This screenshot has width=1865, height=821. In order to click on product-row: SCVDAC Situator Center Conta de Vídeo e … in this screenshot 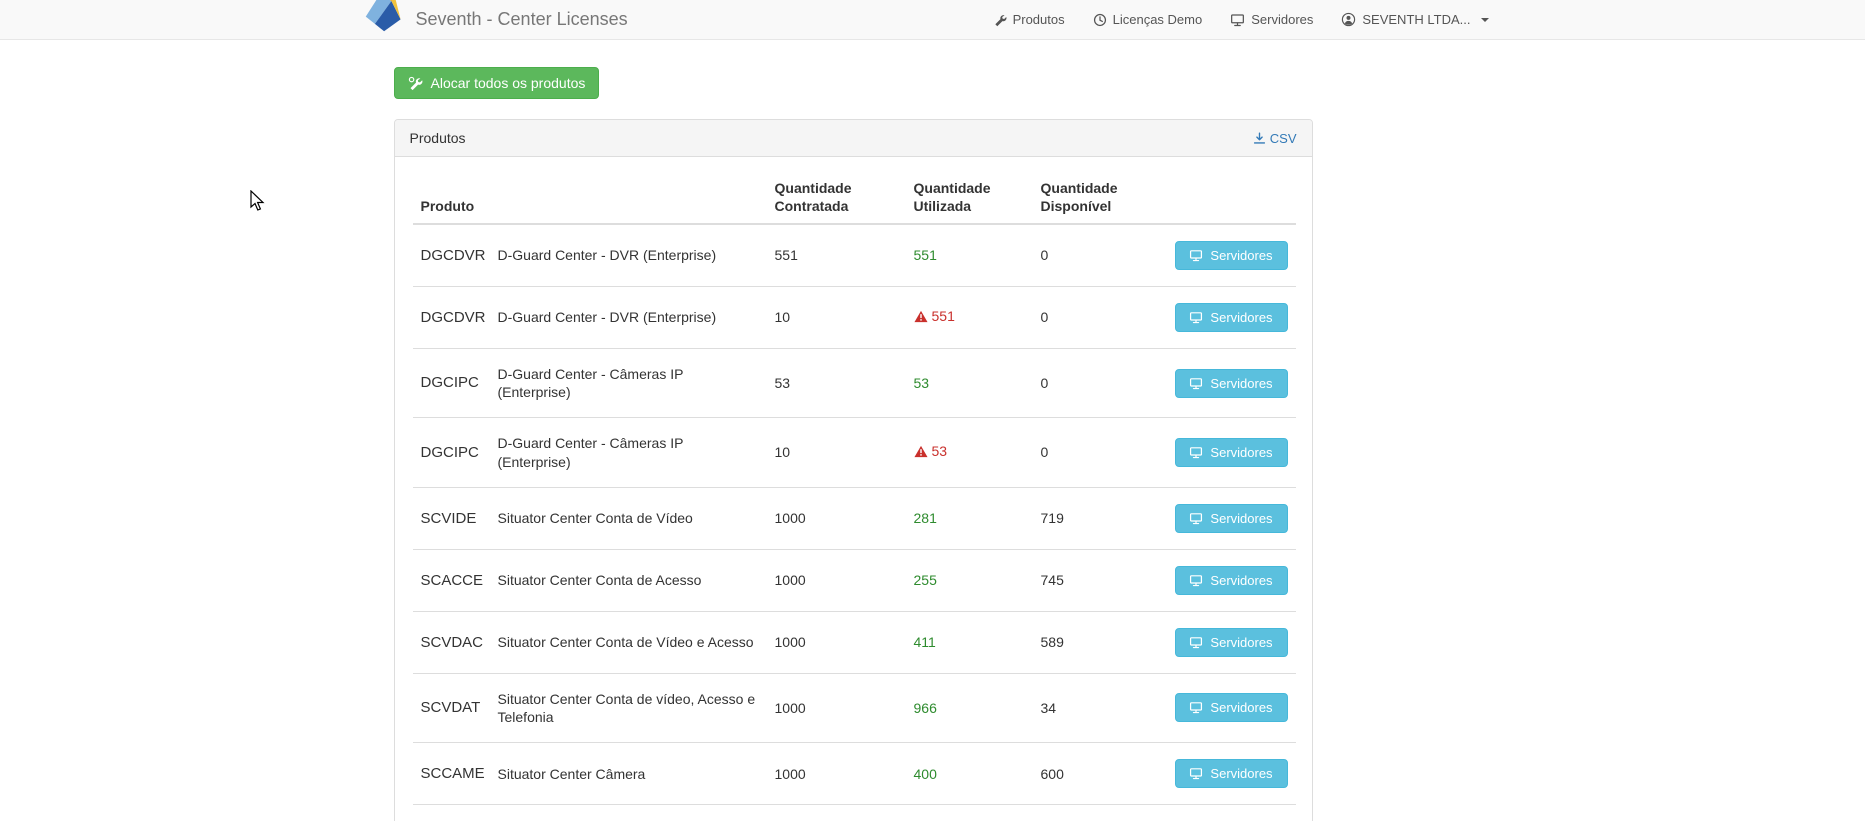, I will do `click(854, 642)`.